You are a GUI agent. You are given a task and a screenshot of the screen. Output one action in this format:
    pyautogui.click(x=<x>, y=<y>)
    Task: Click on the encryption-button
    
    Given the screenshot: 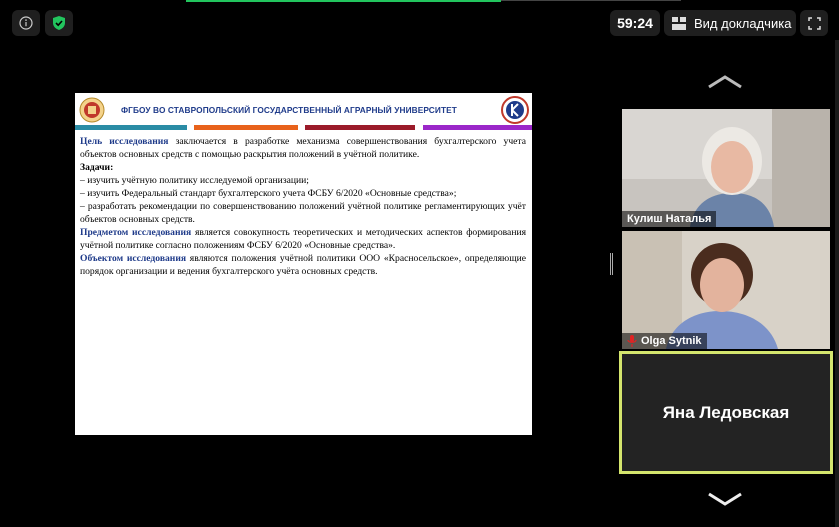 What is the action you would take?
    pyautogui.click(x=59, y=23)
    